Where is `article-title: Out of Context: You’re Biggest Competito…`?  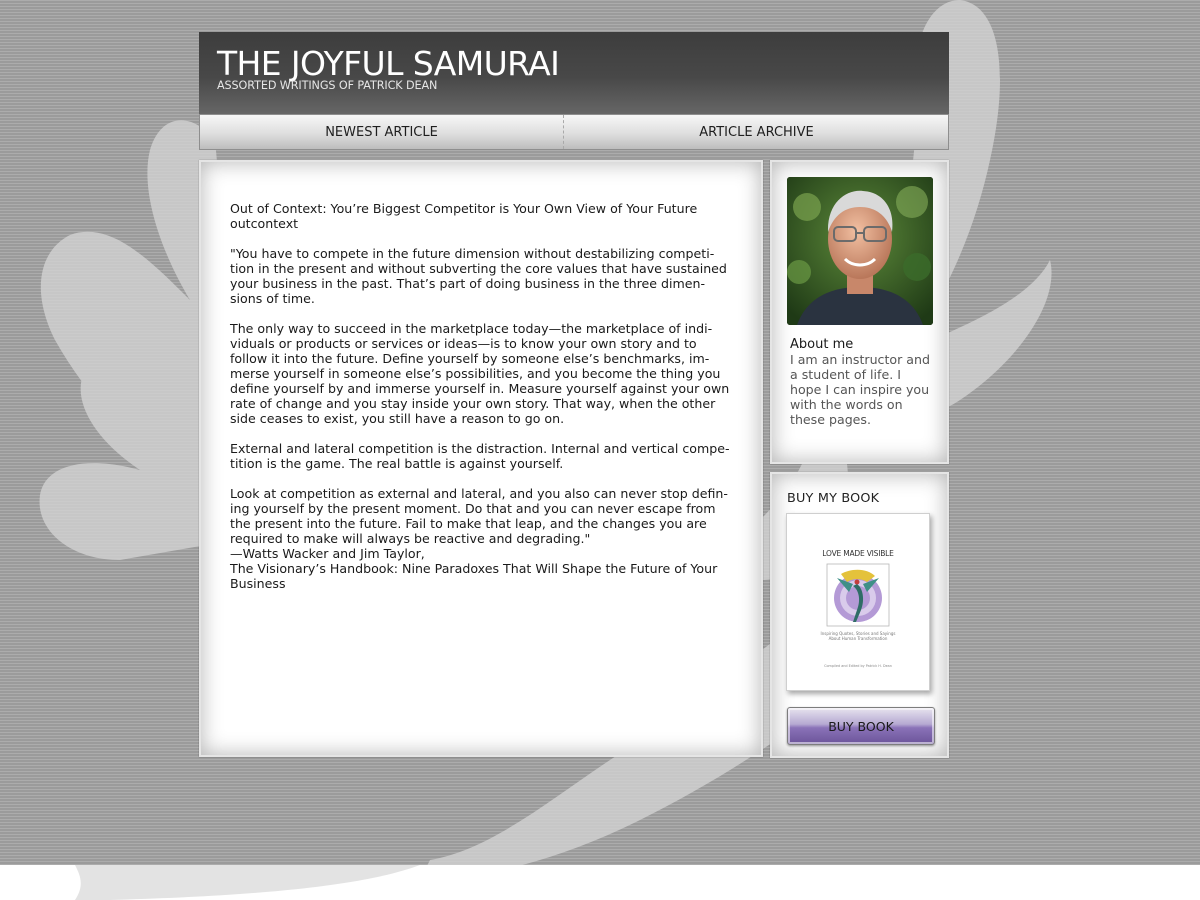 article-title: Out of Context: You’re Biggest Competito… is located at coordinates (482, 216).